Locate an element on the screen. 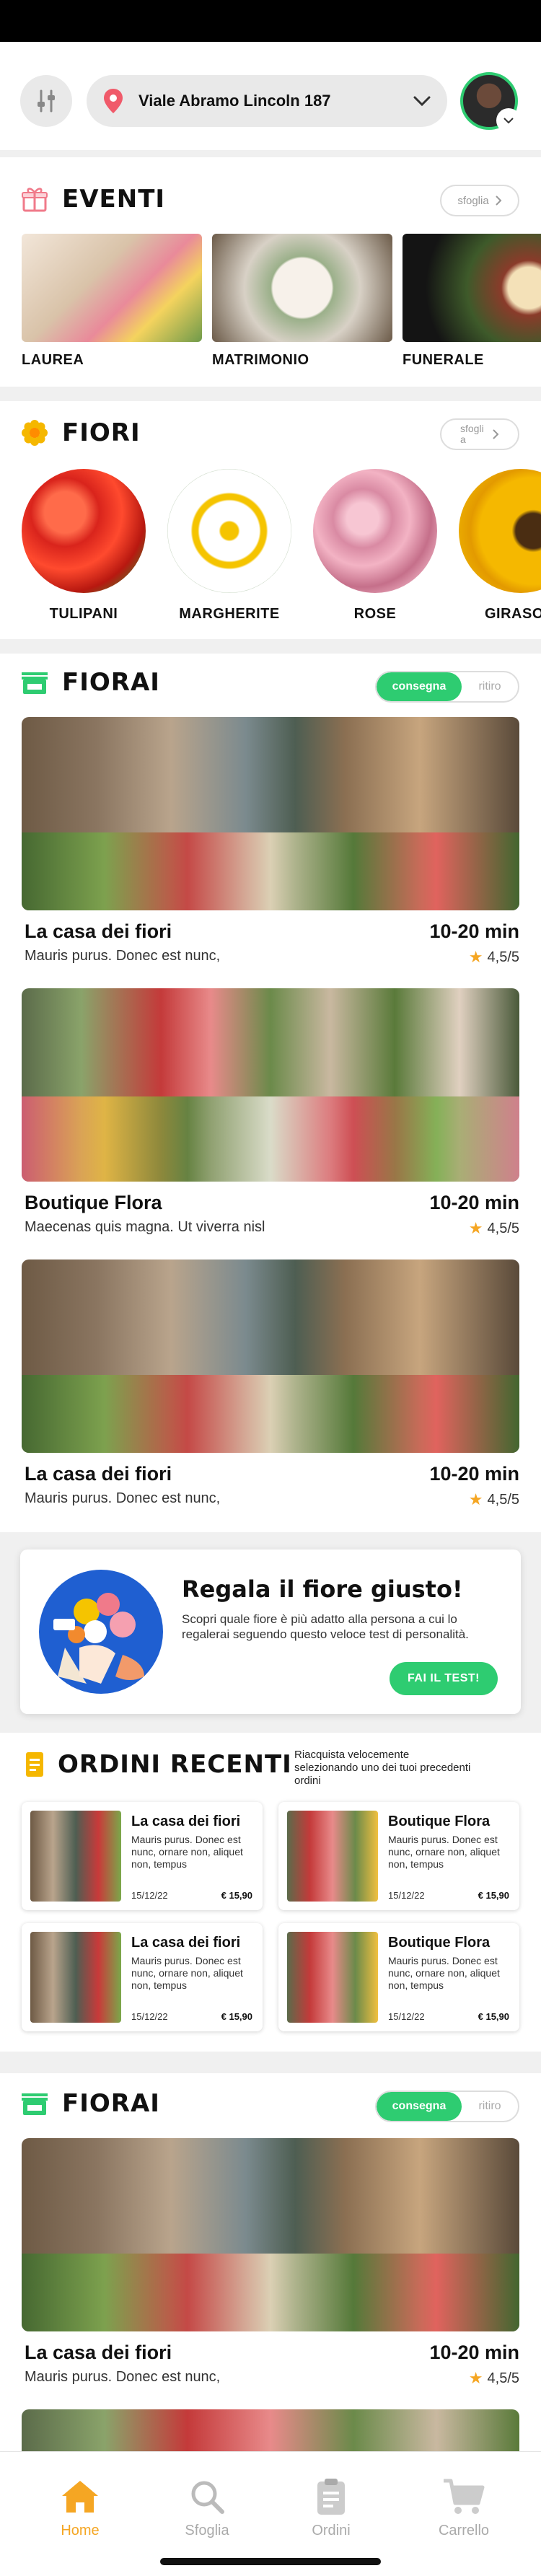  bouquet-illustration is located at coordinates (101, 1632).